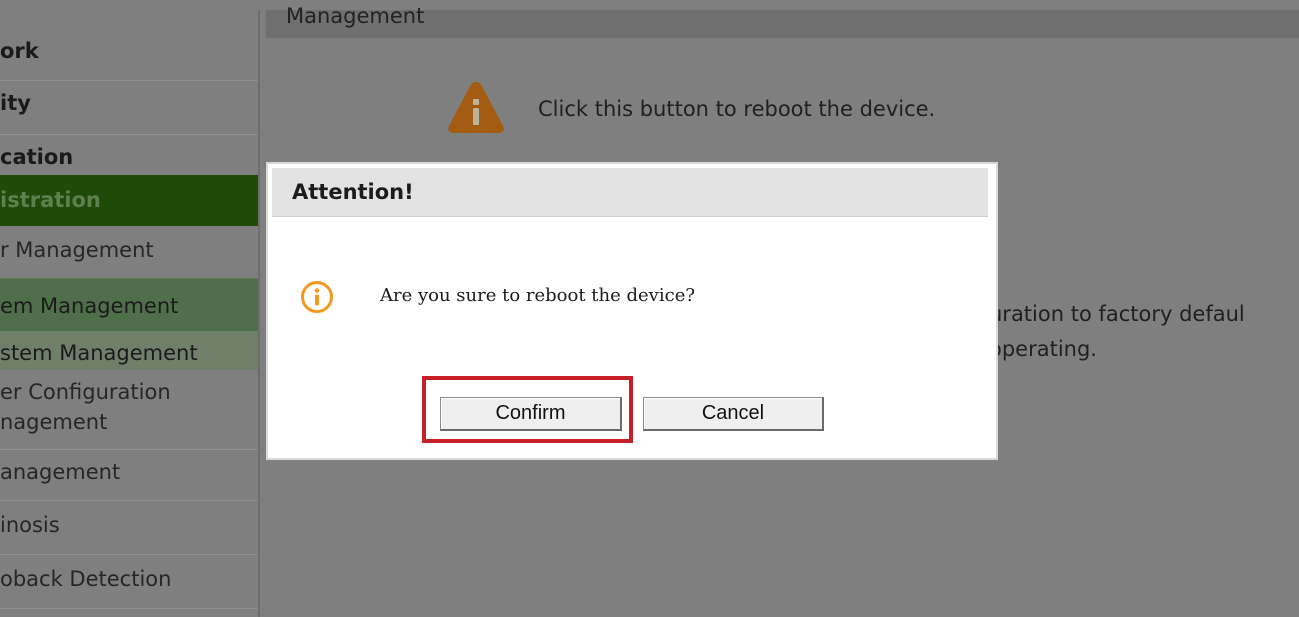  I want to click on sidebar-item-label: stem Management, so click(99, 353).